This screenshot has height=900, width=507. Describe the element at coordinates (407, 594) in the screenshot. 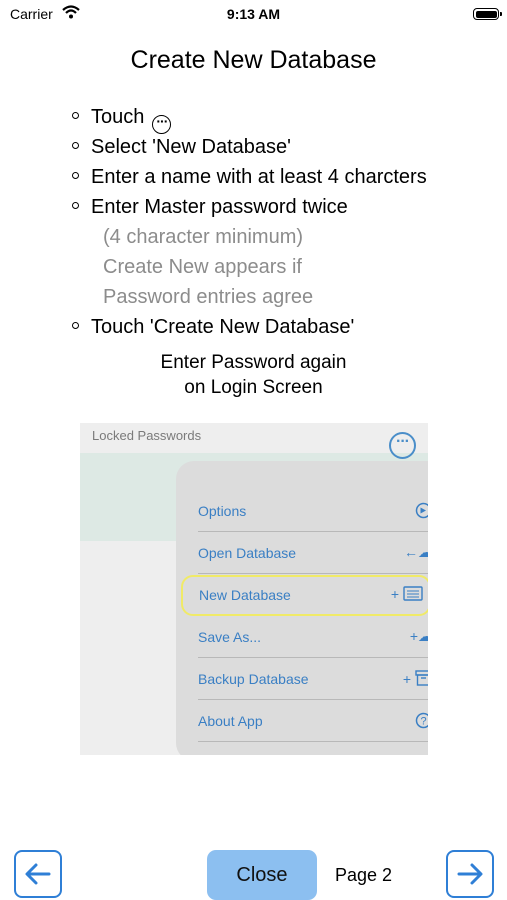

I see `new-document-icon: +` at that location.